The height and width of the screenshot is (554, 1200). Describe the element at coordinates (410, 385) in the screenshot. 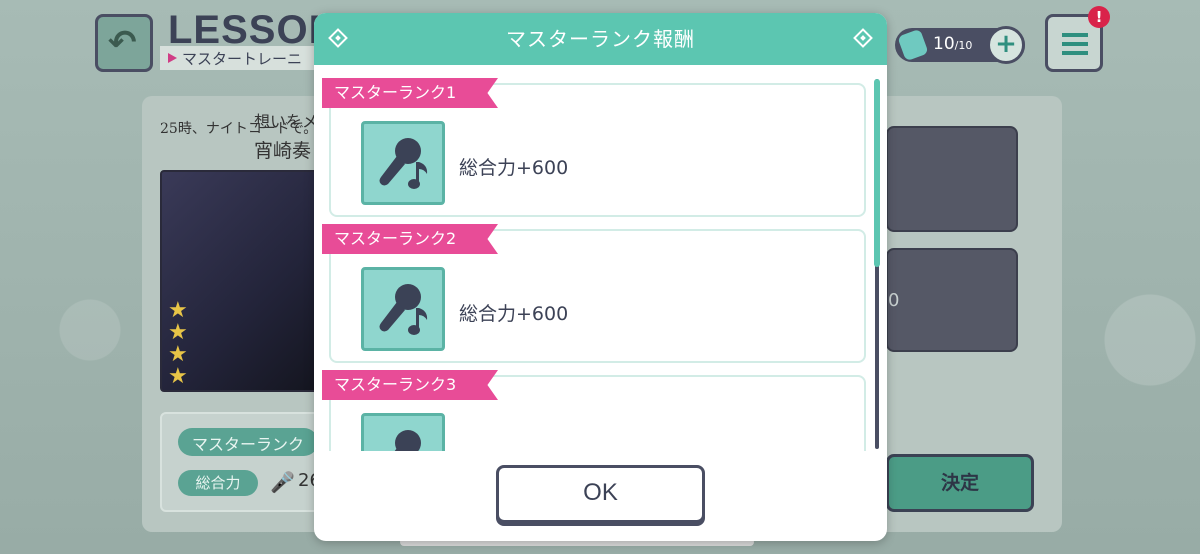

I see `rank-label: マスターランク3` at that location.